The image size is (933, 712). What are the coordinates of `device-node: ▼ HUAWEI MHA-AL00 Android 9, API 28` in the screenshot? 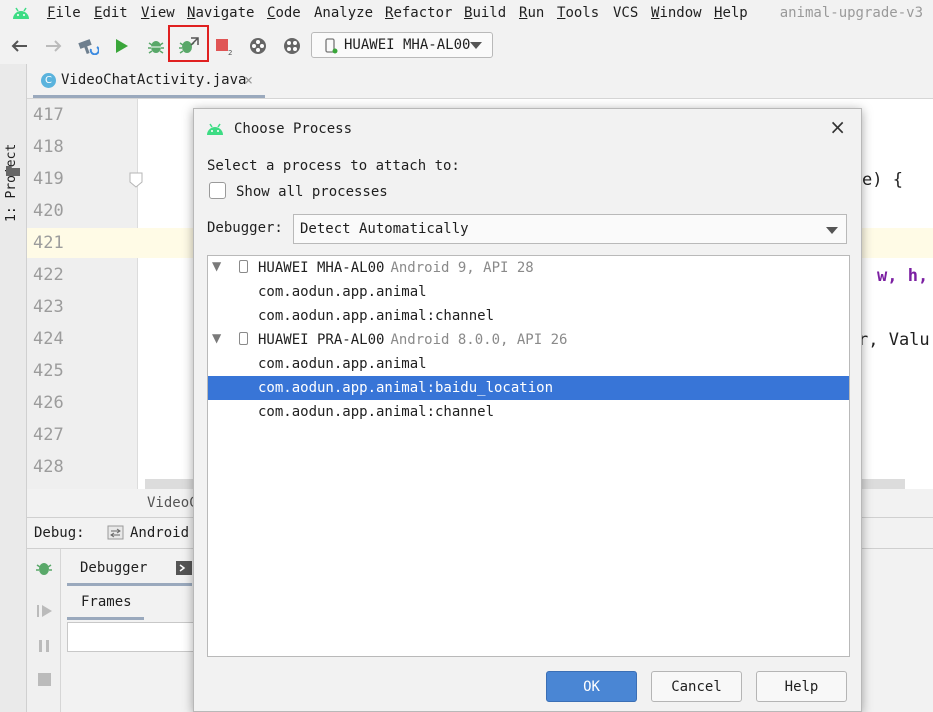 It's located at (528, 268).